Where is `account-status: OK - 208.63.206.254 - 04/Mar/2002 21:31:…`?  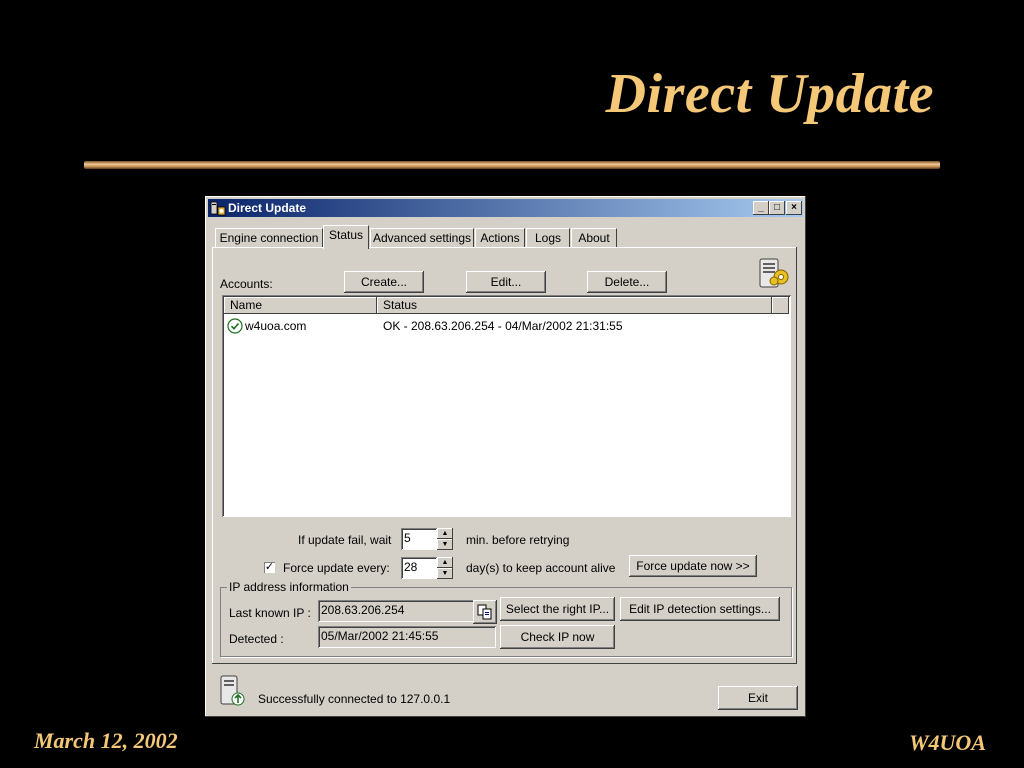
account-status: OK - 208.63.206.254 - 04/Mar/2002 21:31:… is located at coordinates (503, 326).